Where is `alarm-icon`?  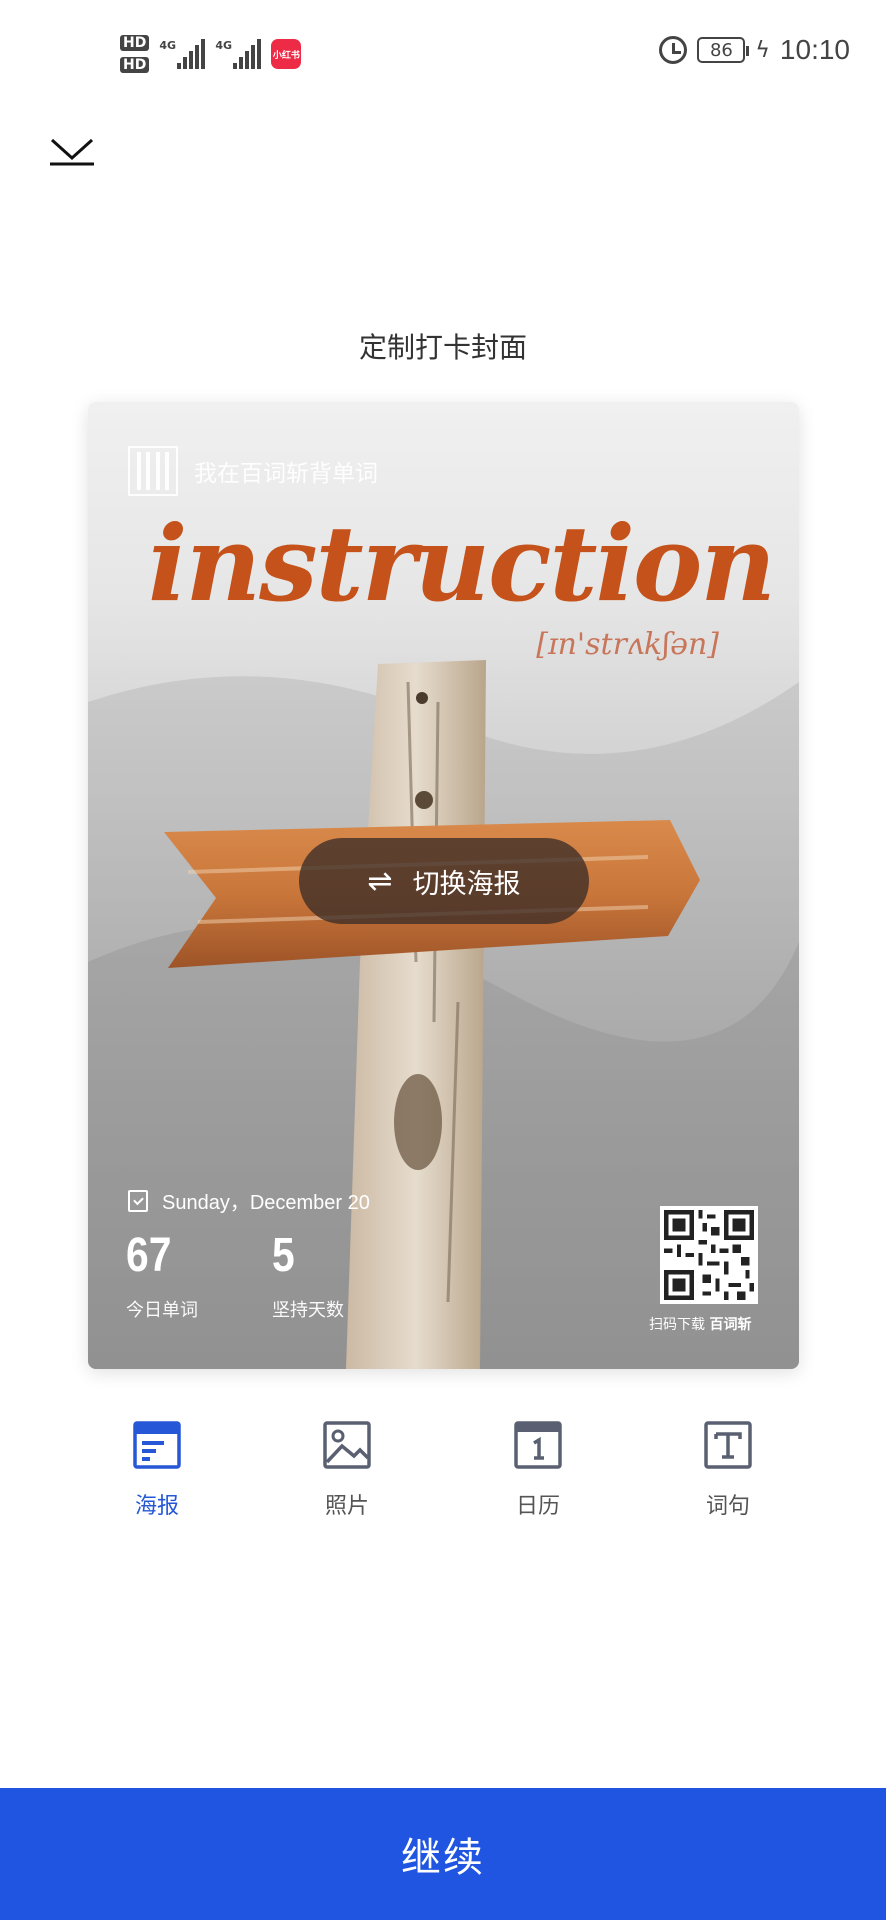 alarm-icon is located at coordinates (673, 50).